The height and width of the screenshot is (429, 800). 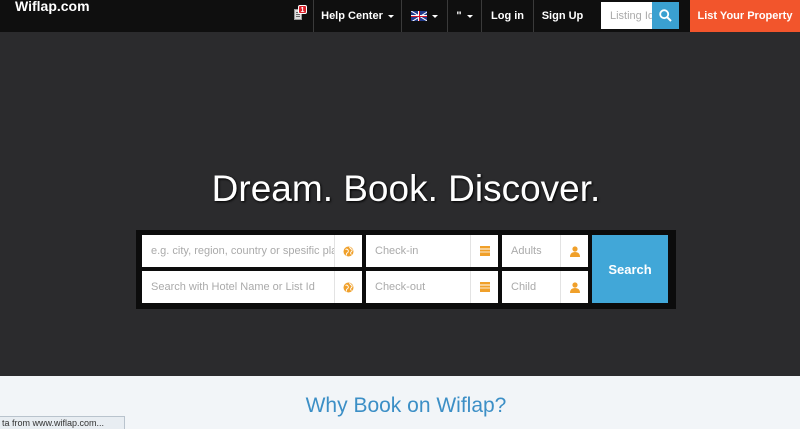 I want to click on checkin-field, so click(x=432, y=251).